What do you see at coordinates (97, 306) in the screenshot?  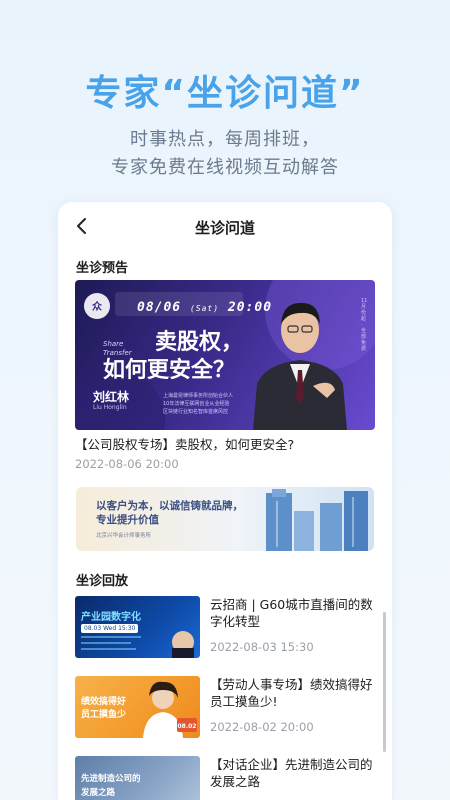 I see `svg-text: 众` at bounding box center [97, 306].